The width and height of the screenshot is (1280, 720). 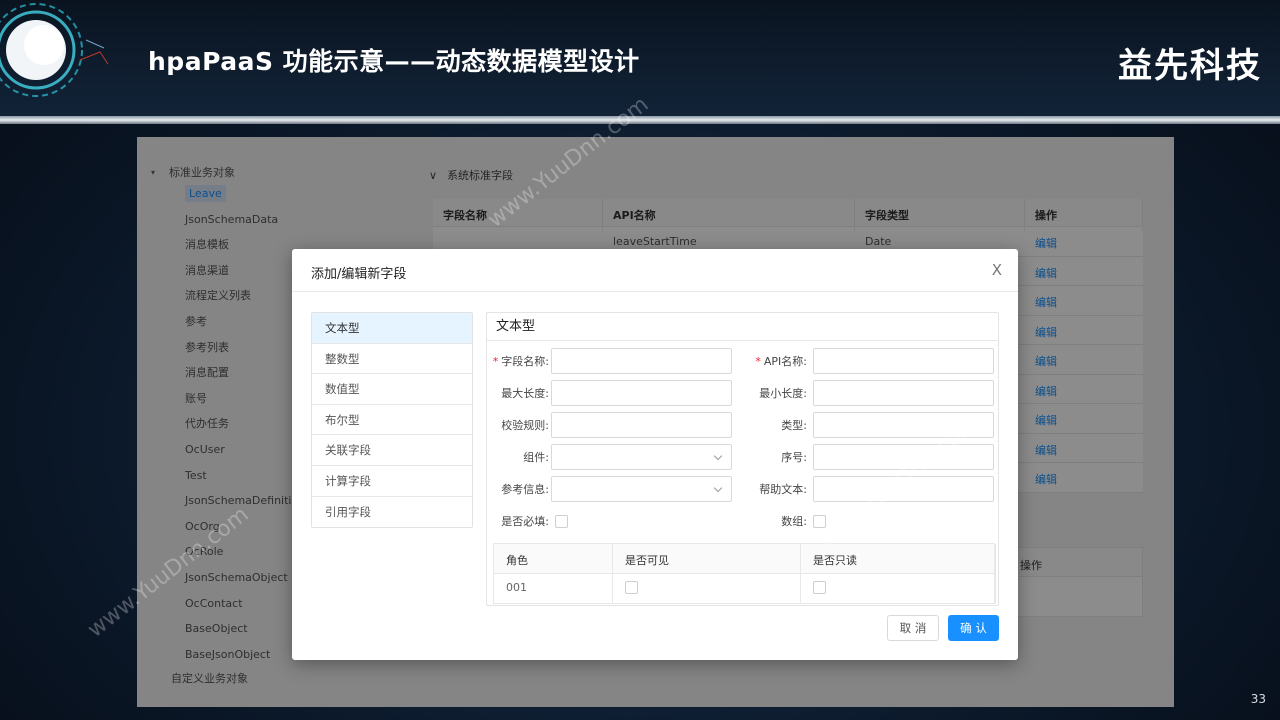 What do you see at coordinates (54, 50) in the screenshot?
I see `tech-orb-logo` at bounding box center [54, 50].